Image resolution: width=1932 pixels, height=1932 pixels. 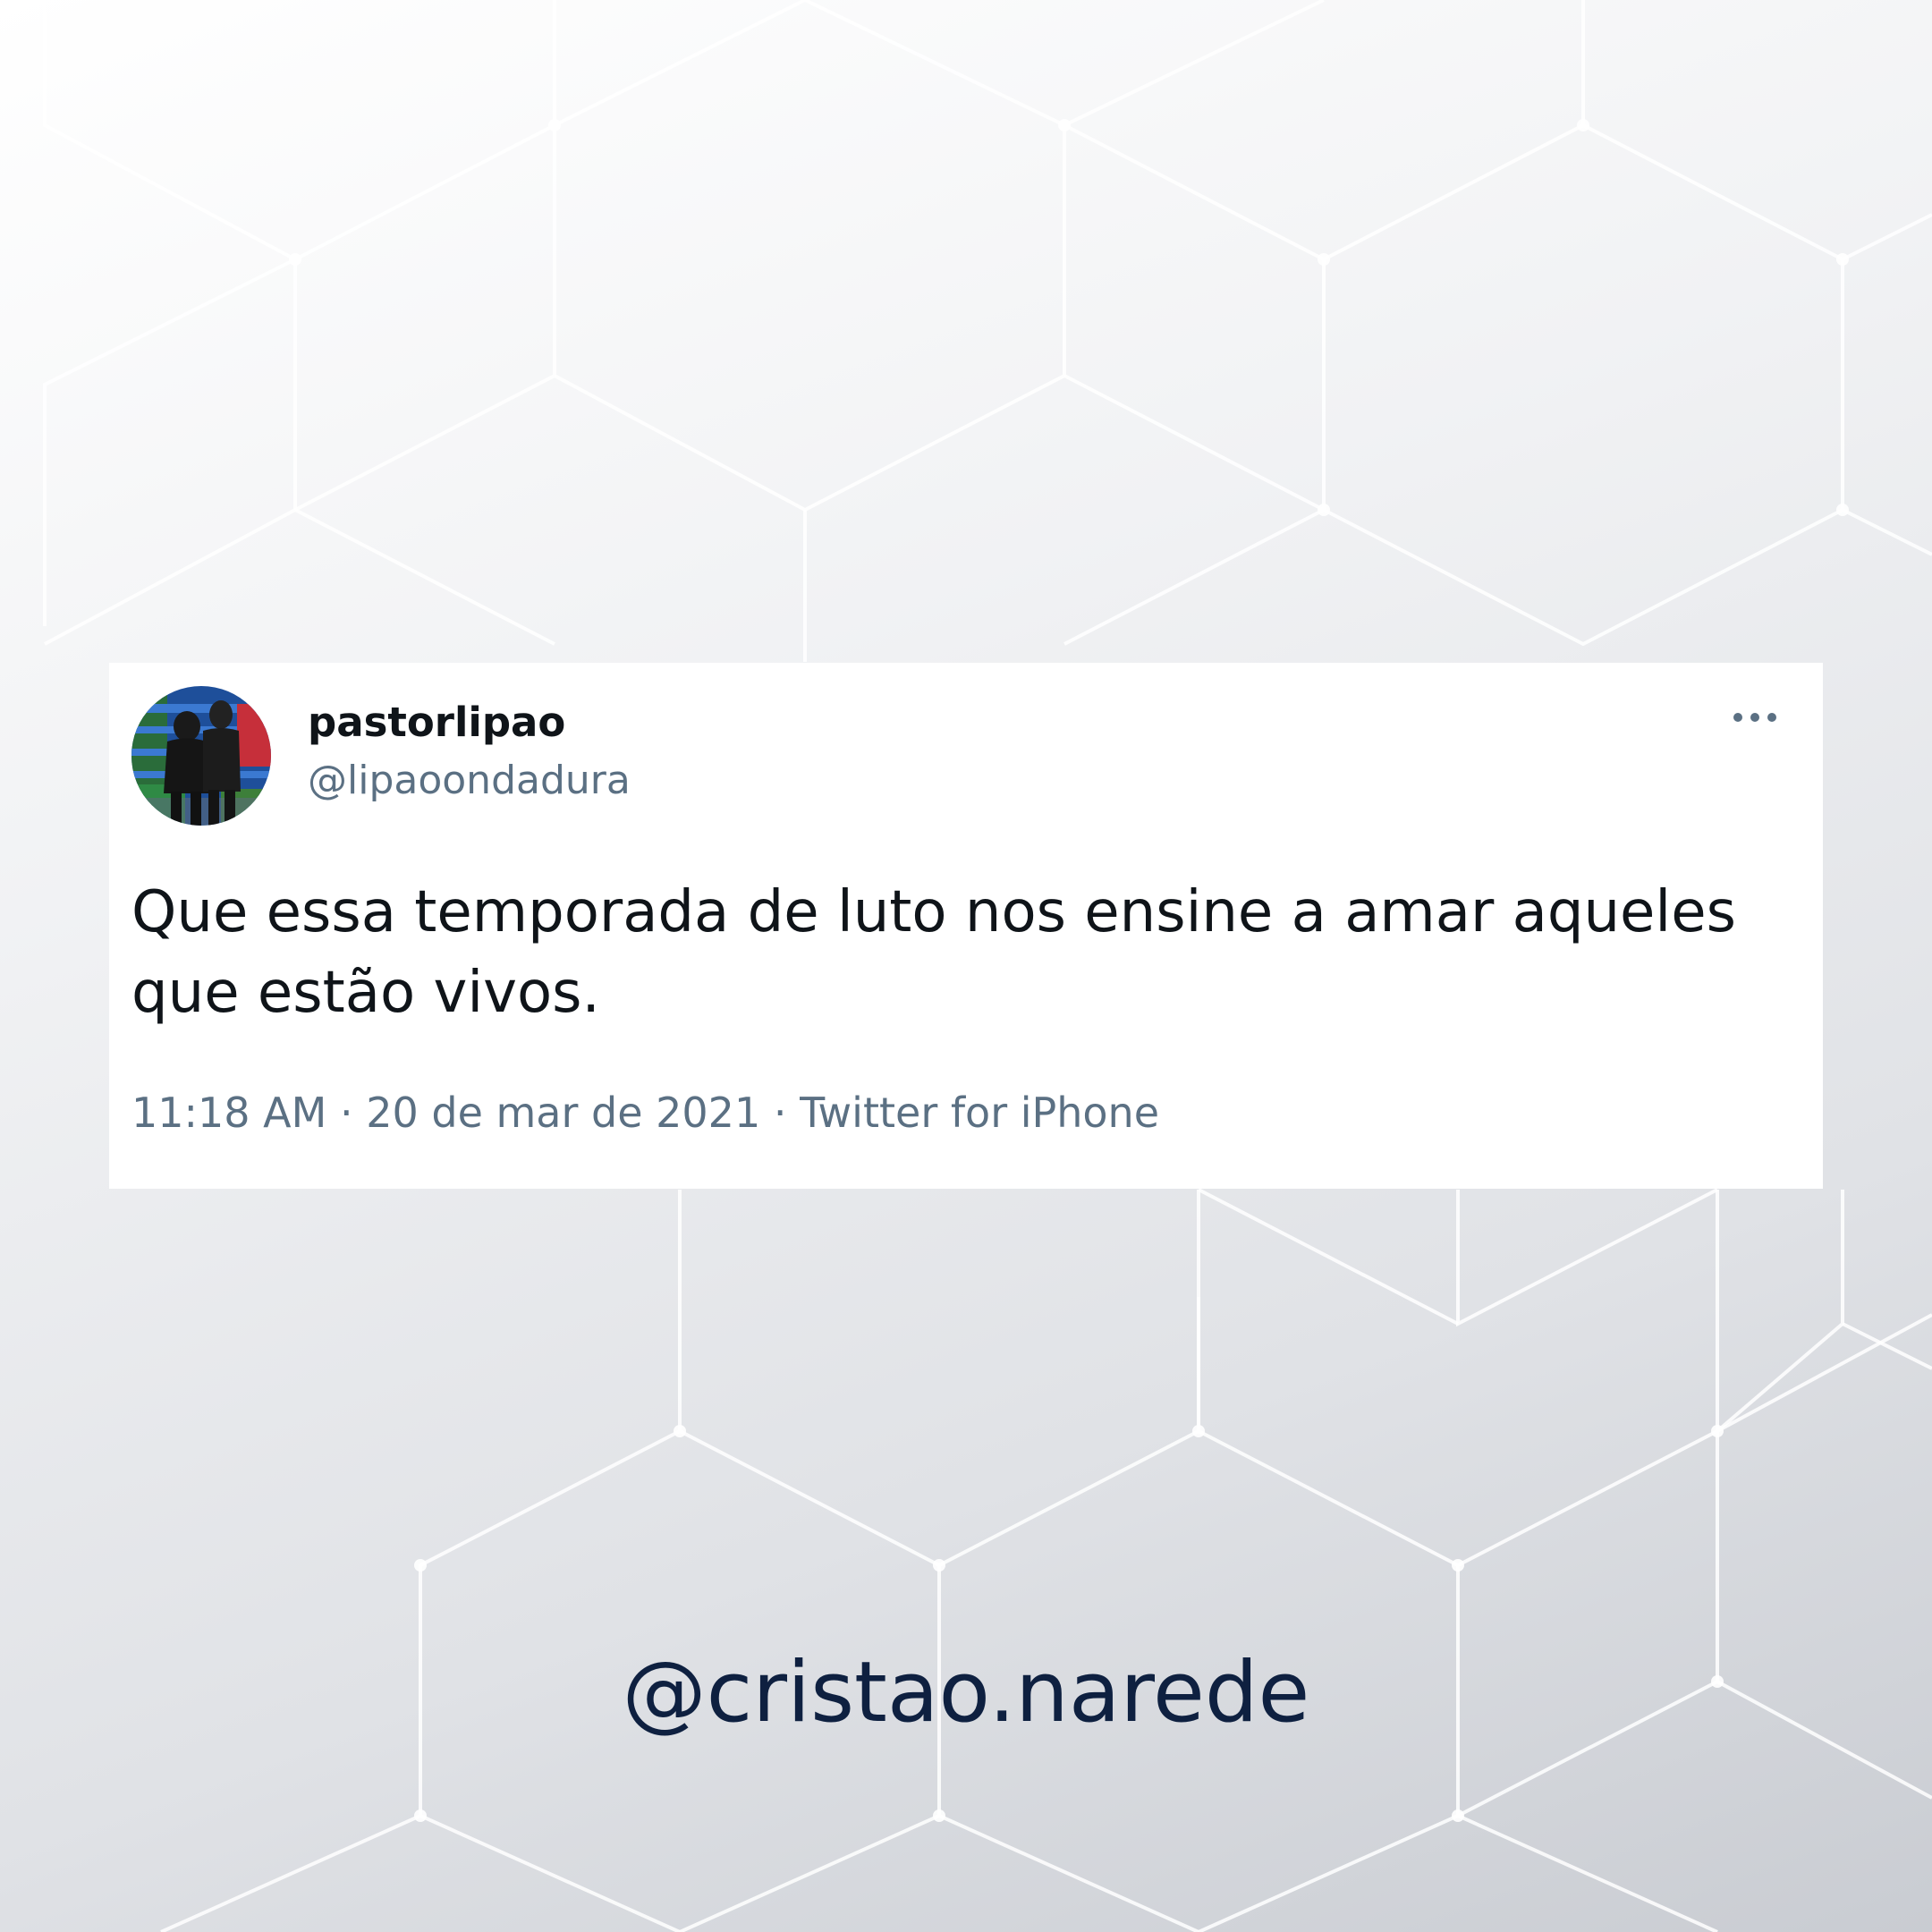 I want to click on more-horizontal-icon, so click(x=1755, y=717).